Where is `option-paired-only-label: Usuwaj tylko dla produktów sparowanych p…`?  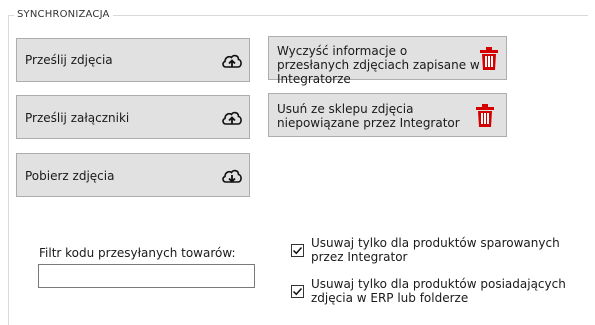 option-paired-only-label: Usuwaj tylko dla produktów sparowanych p… is located at coordinates (435, 250).